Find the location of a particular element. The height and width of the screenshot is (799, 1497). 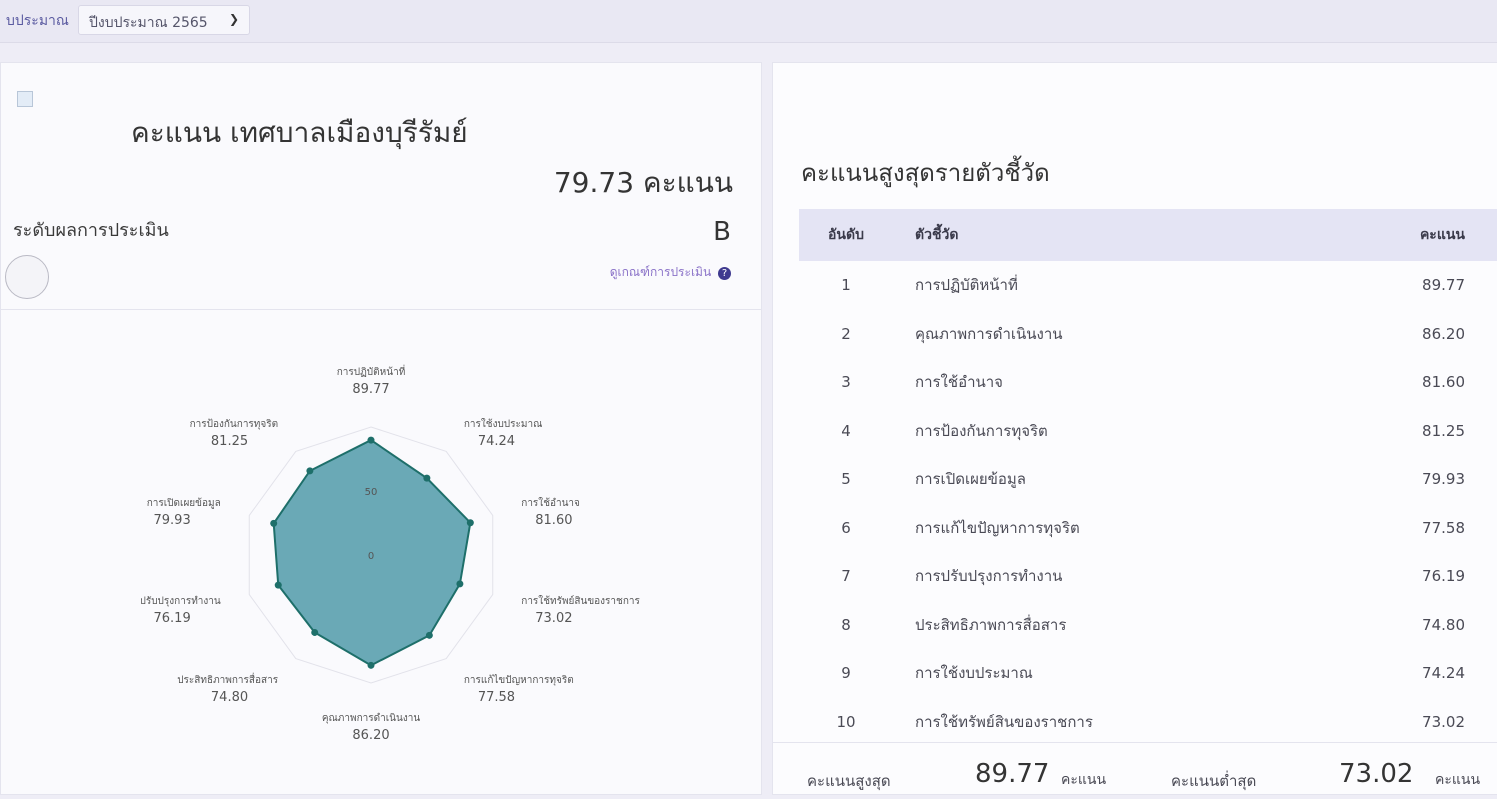

min-score-value: 73.02 is located at coordinates (1376, 774).